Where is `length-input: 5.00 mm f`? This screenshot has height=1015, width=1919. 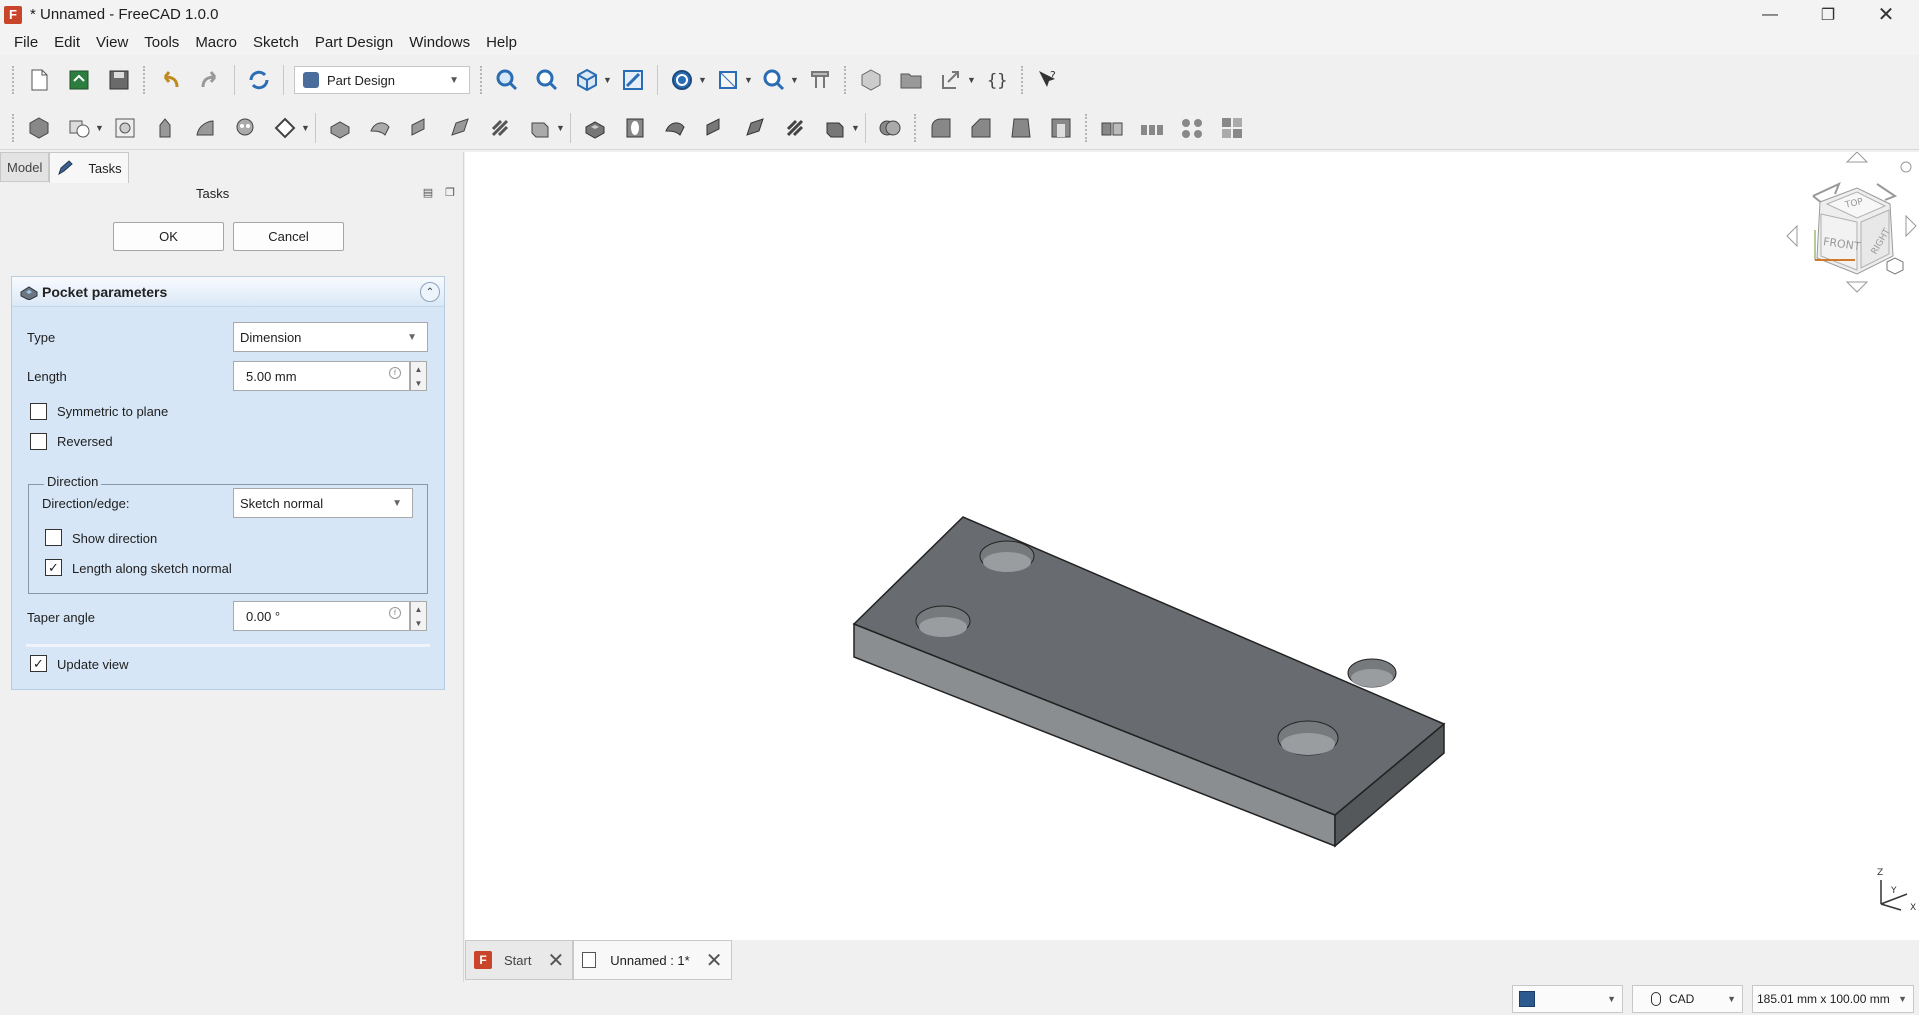 length-input: 5.00 mm f is located at coordinates (321, 376).